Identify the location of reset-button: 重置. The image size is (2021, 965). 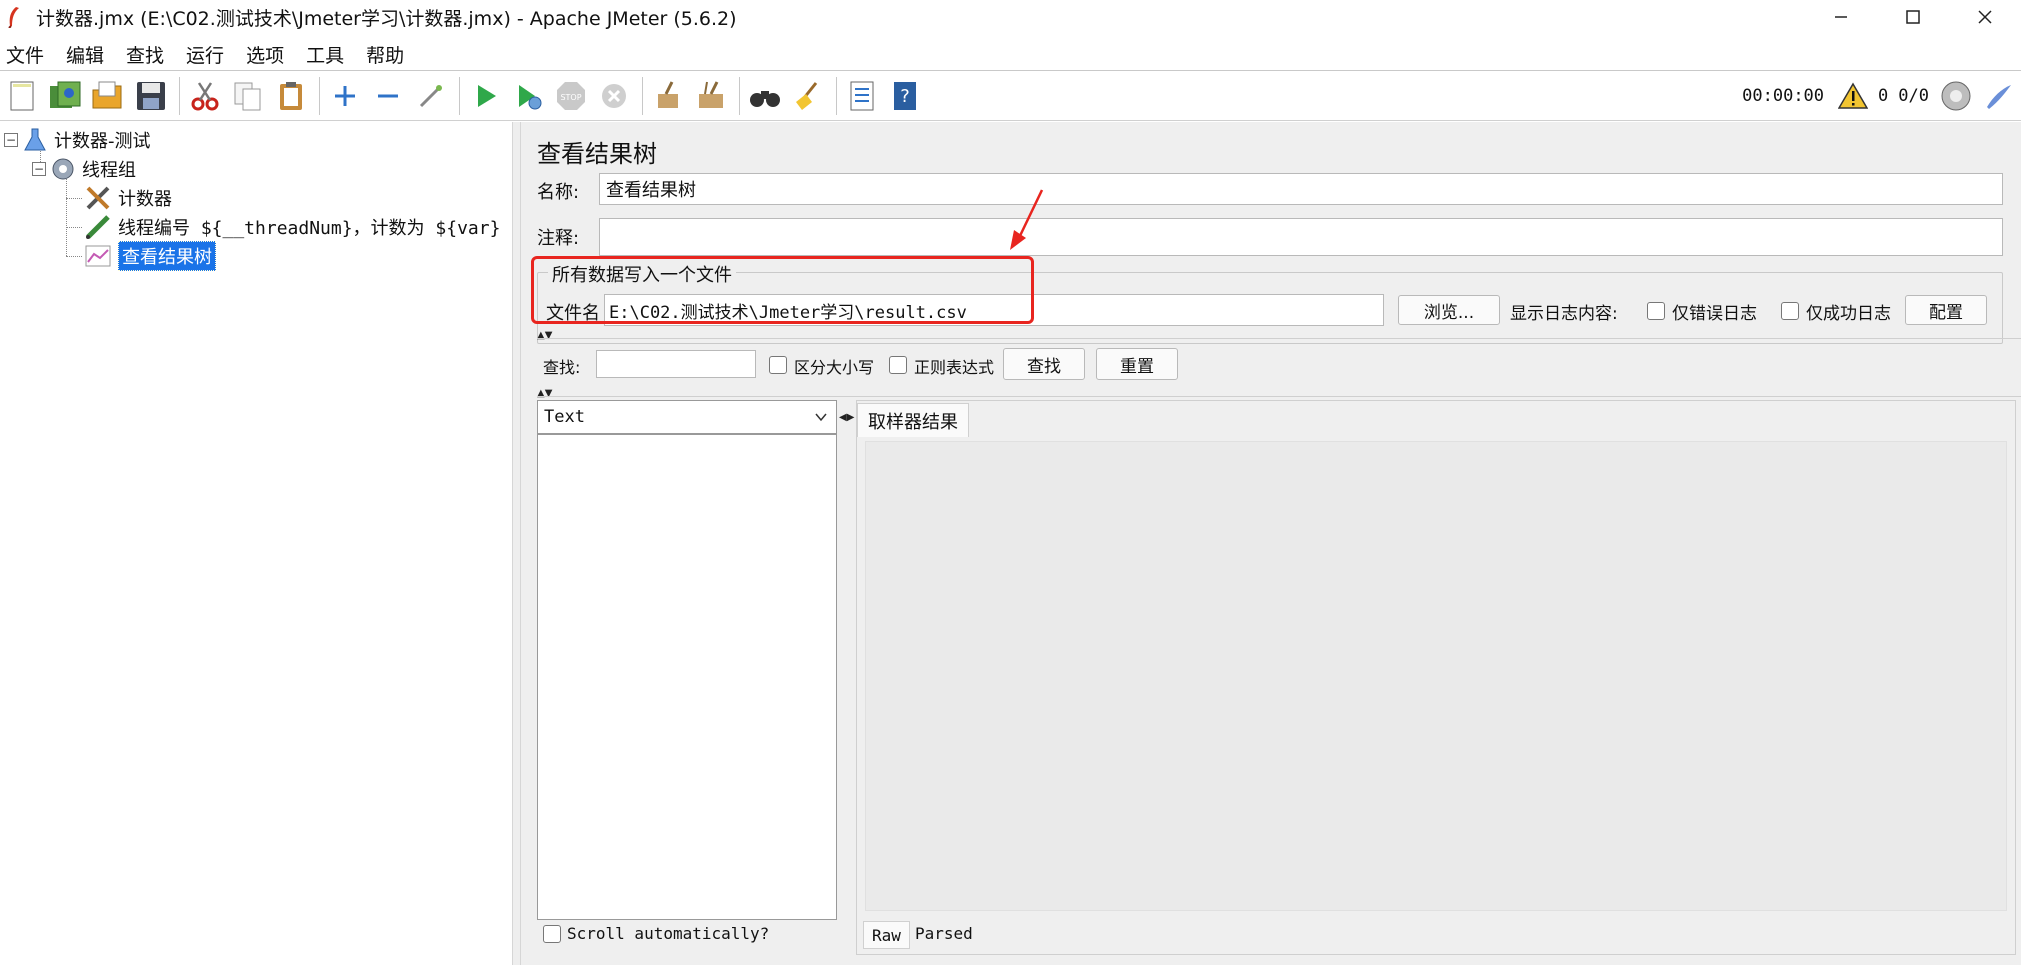
(1137, 364).